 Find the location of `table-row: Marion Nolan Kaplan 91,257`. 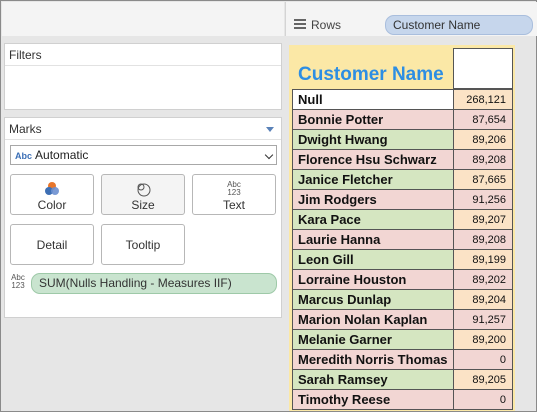

table-row: Marion Nolan Kaplan 91,257 is located at coordinates (403, 319).